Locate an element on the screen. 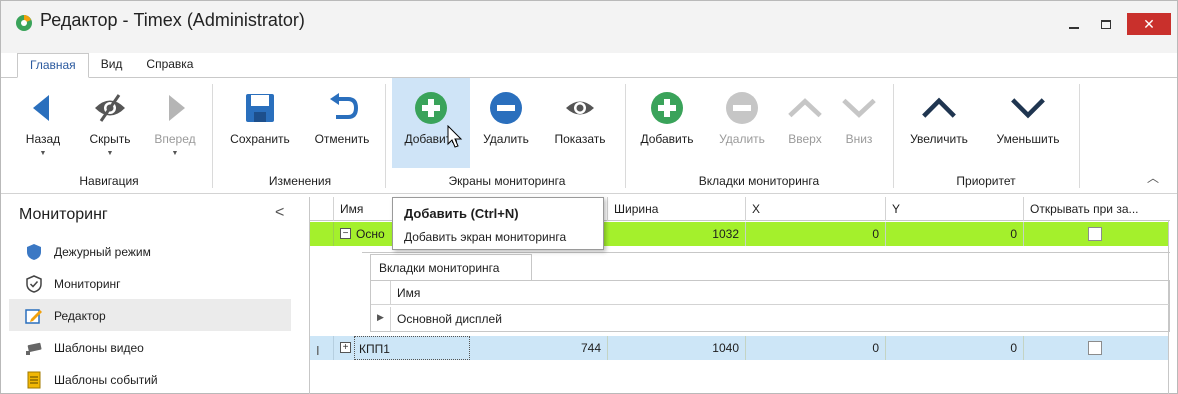 The width and height of the screenshot is (1178, 394). cell-width: 1040 is located at coordinates (677, 348).